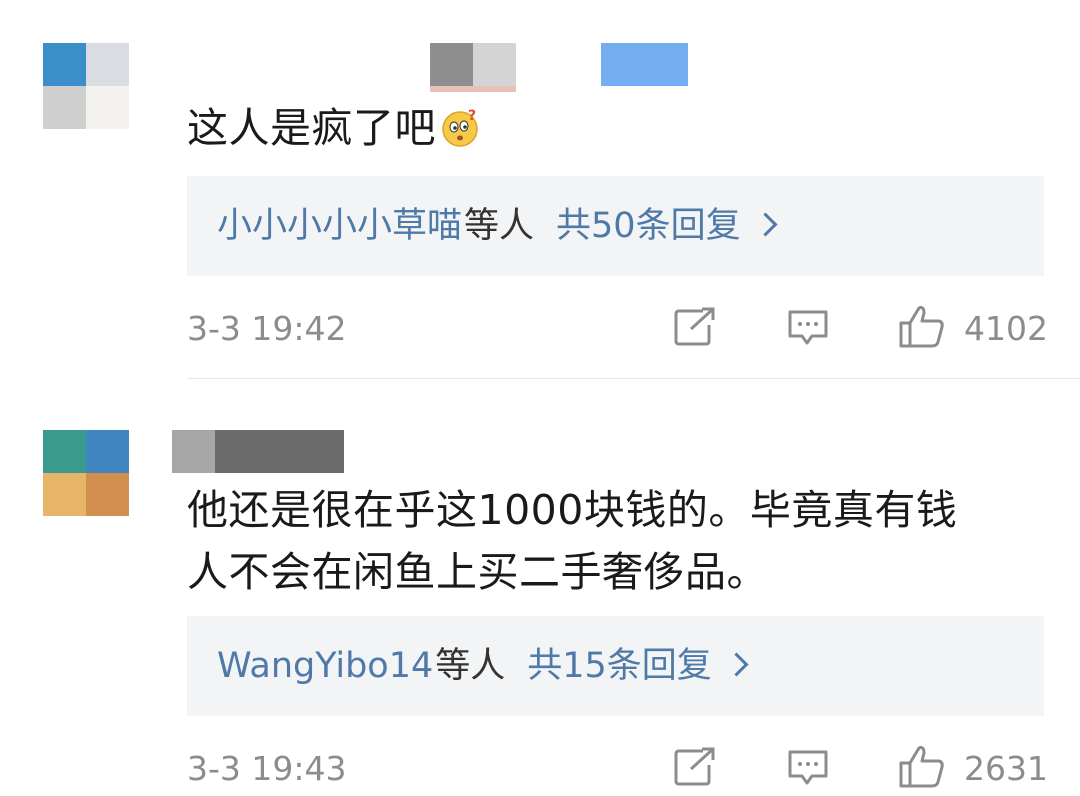  Describe the element at coordinates (1006, 328) in the screenshot. I see `like-count: 4102` at that location.